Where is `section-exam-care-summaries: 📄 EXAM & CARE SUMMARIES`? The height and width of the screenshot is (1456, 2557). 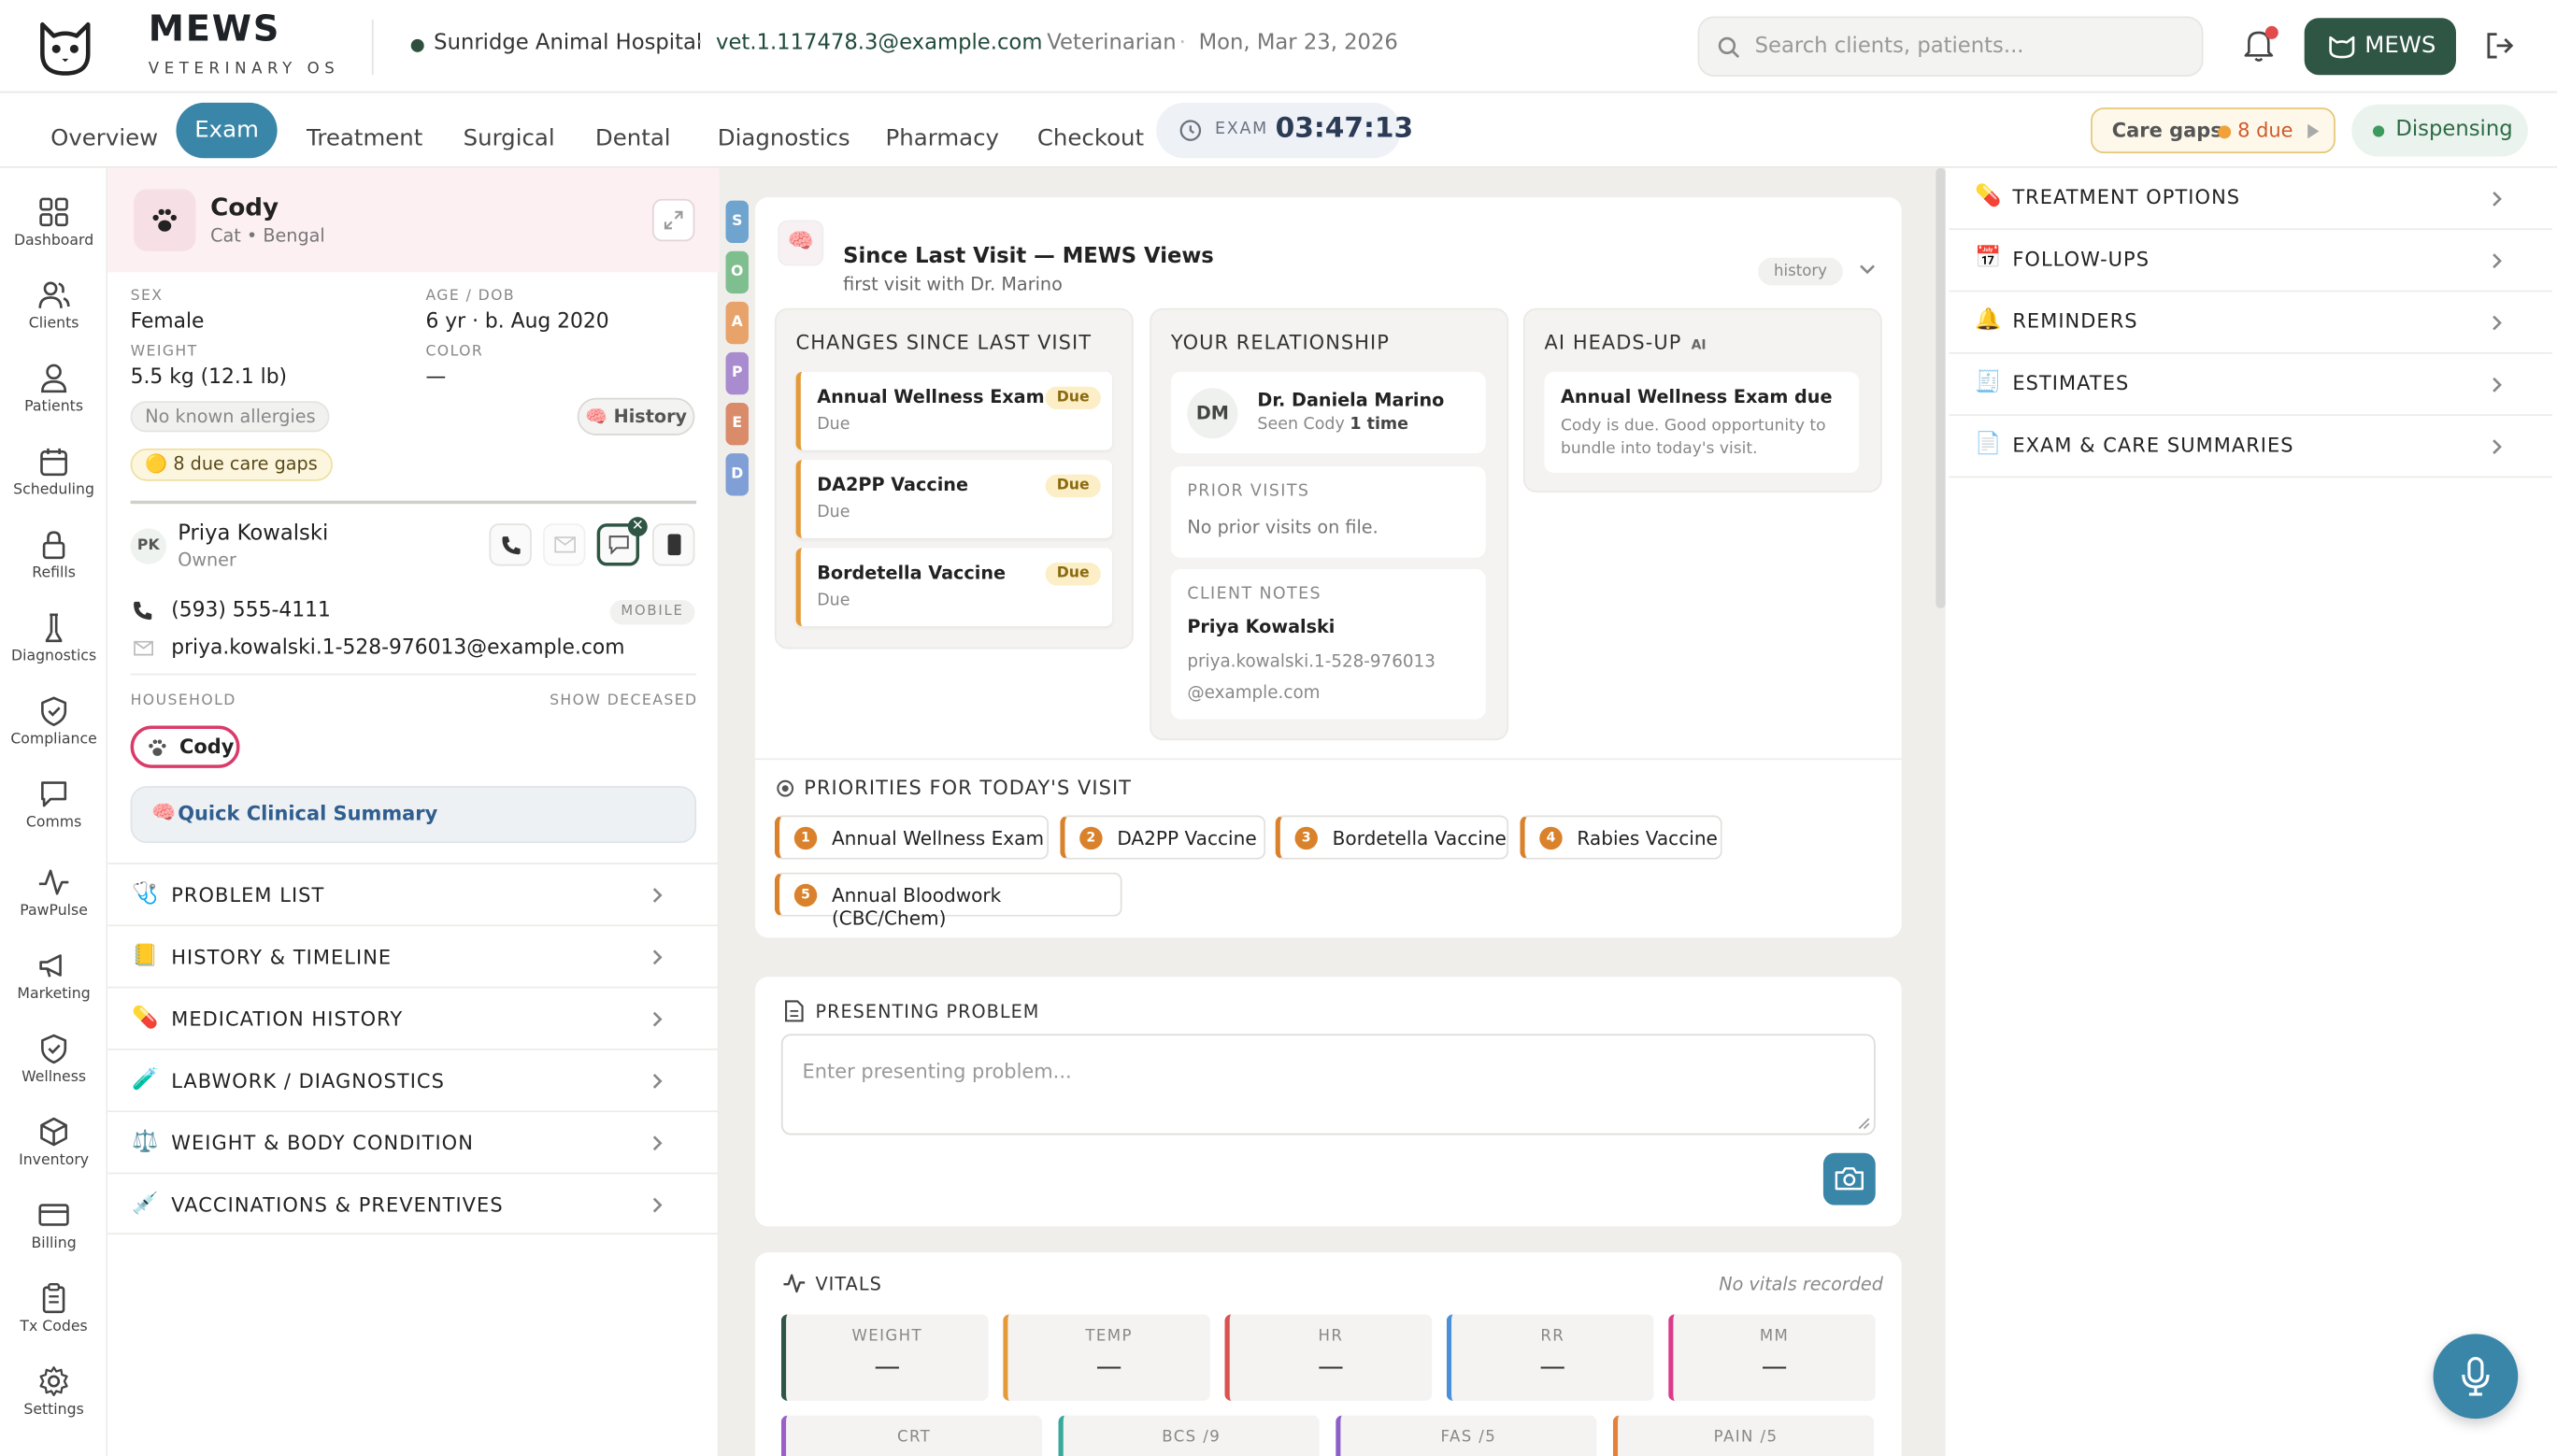
section-exam-care-summaries: 📄 EXAM & CARE SUMMARIES is located at coordinates (2251, 447).